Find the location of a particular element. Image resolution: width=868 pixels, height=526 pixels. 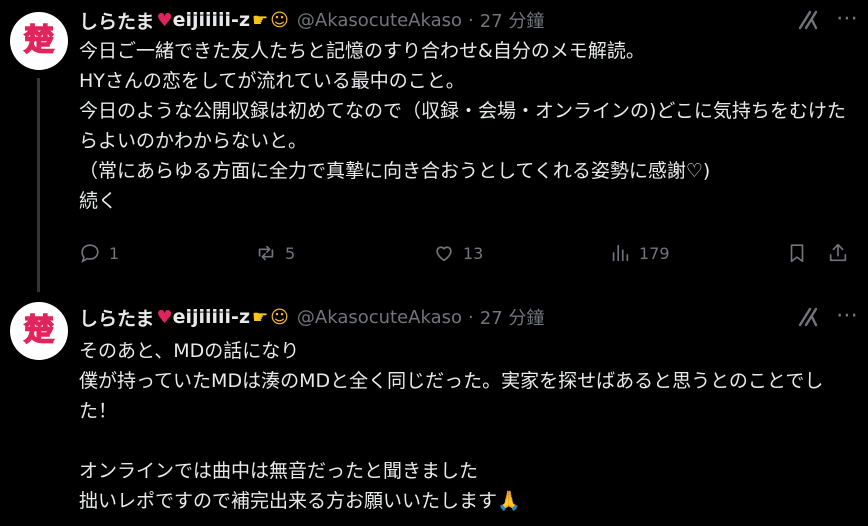

views-icon is located at coordinates (620, 253).